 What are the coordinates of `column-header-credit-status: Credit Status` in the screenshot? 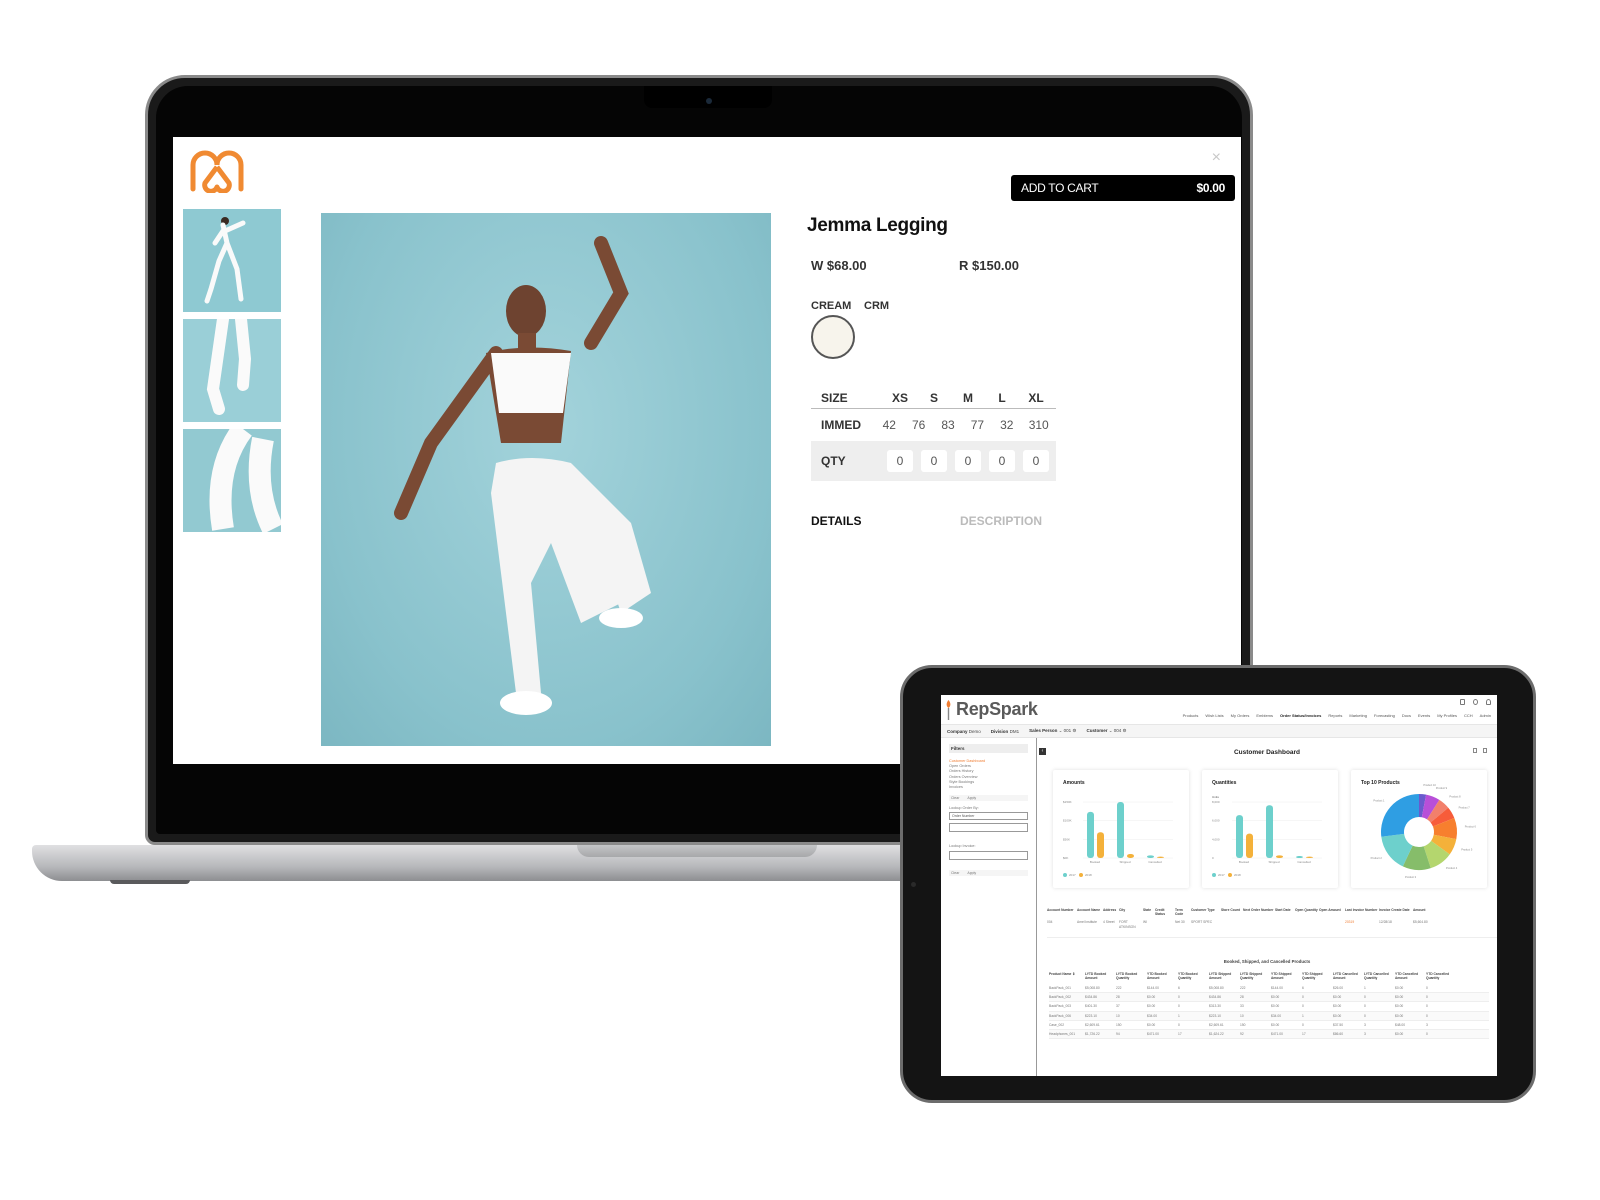 It's located at (1165, 912).